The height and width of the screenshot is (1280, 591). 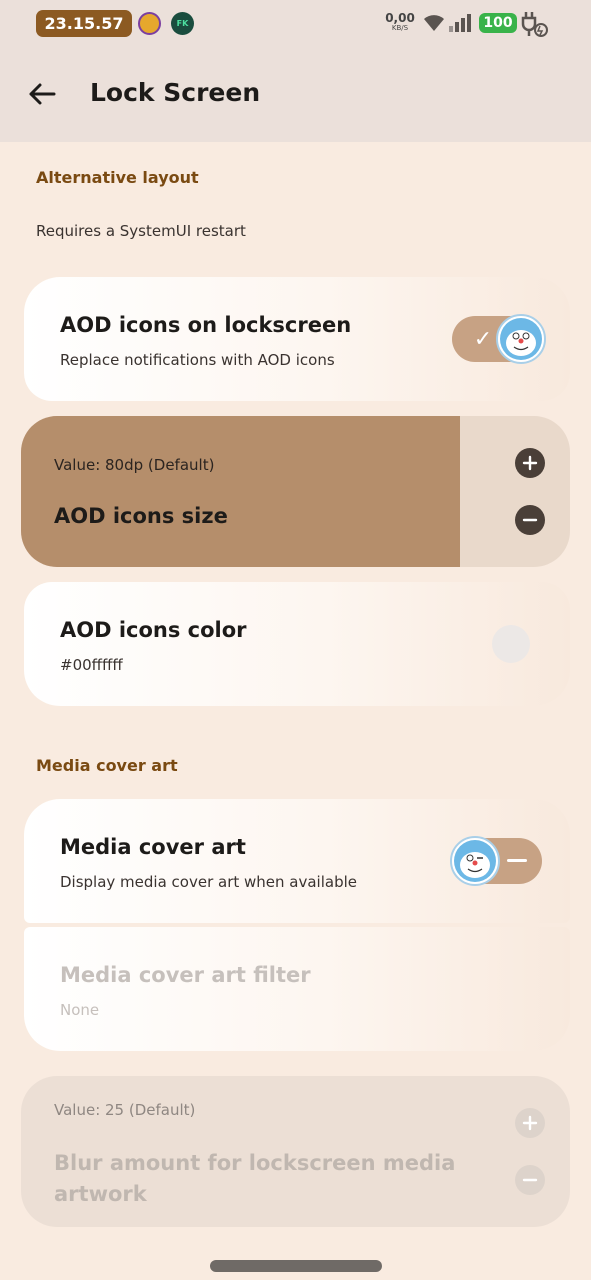 I want to click on aod-icons-color-value: #00ffffff, so click(x=91, y=665).